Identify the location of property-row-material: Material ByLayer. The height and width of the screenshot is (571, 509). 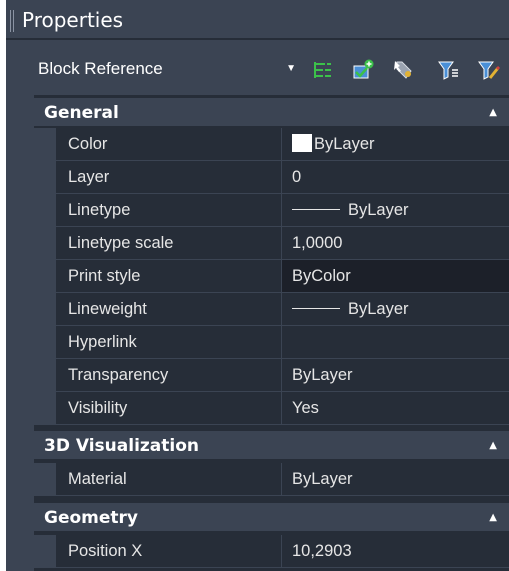
(271, 479).